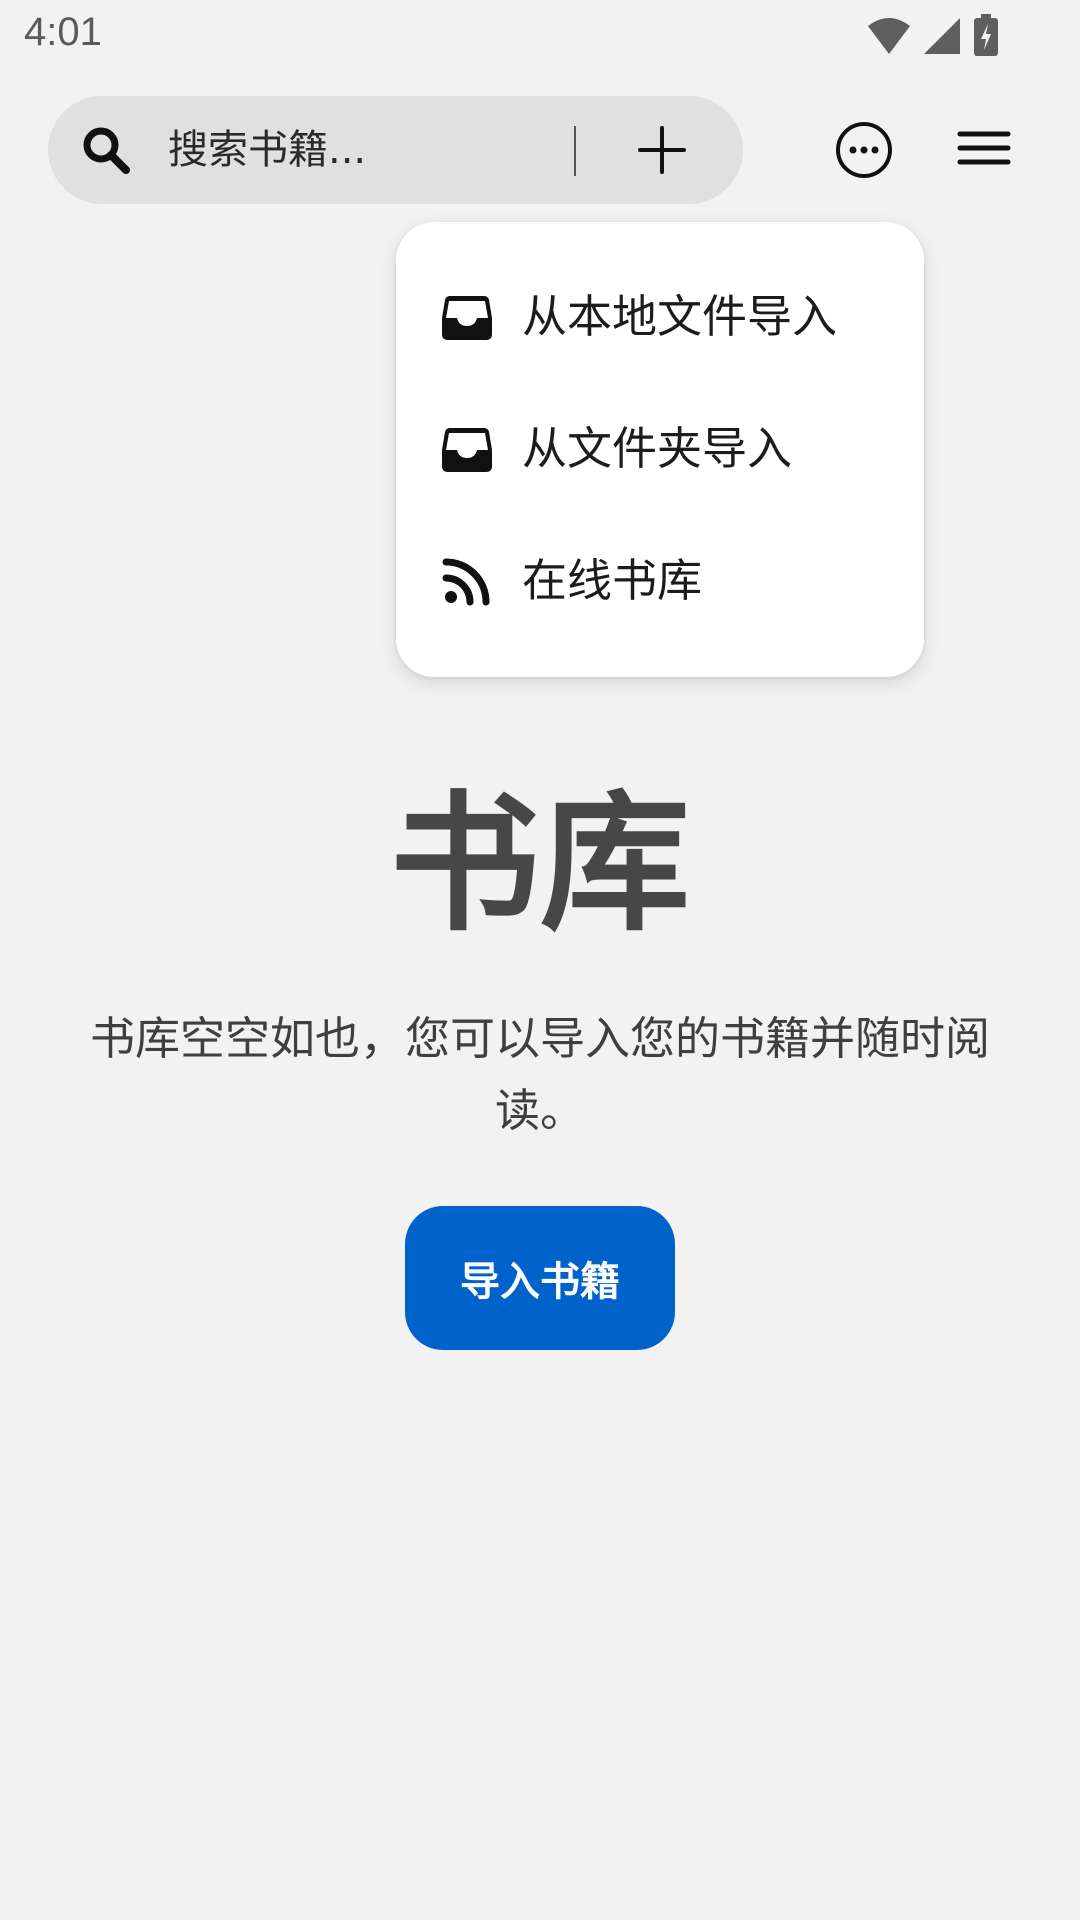  Describe the element at coordinates (662, 150) in the screenshot. I see `plus-icon` at that location.